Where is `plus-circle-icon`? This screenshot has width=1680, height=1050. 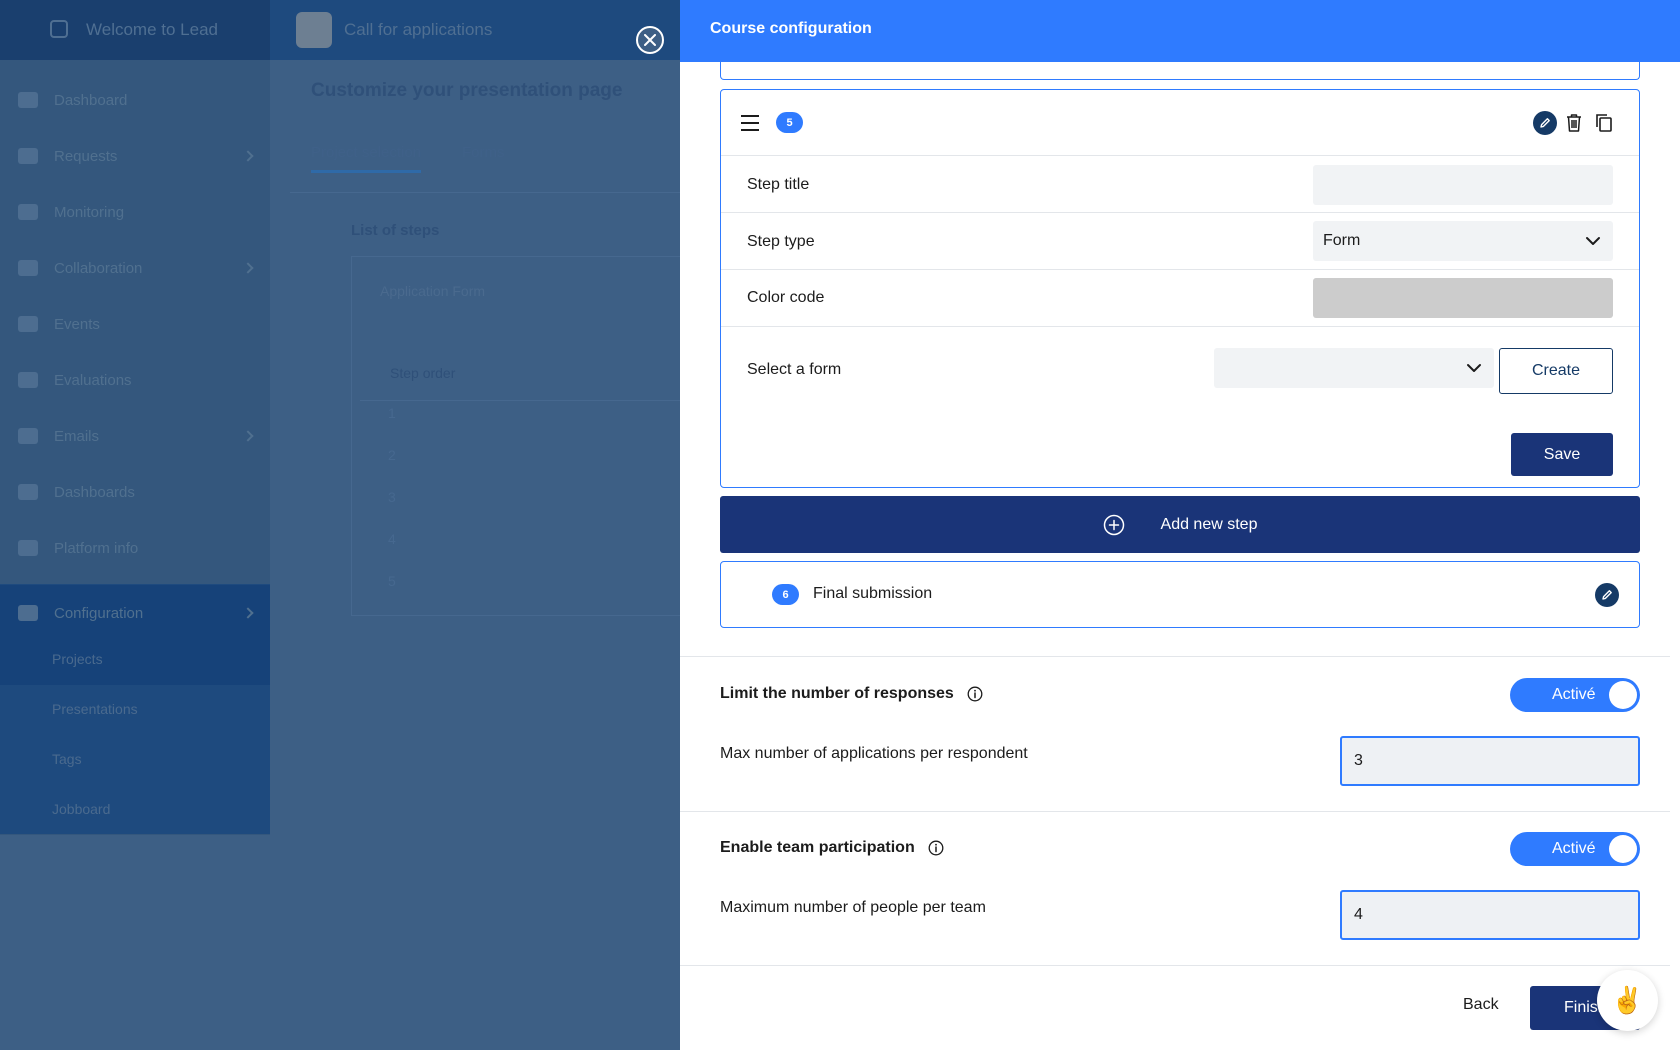
plus-circle-icon is located at coordinates (1113, 524).